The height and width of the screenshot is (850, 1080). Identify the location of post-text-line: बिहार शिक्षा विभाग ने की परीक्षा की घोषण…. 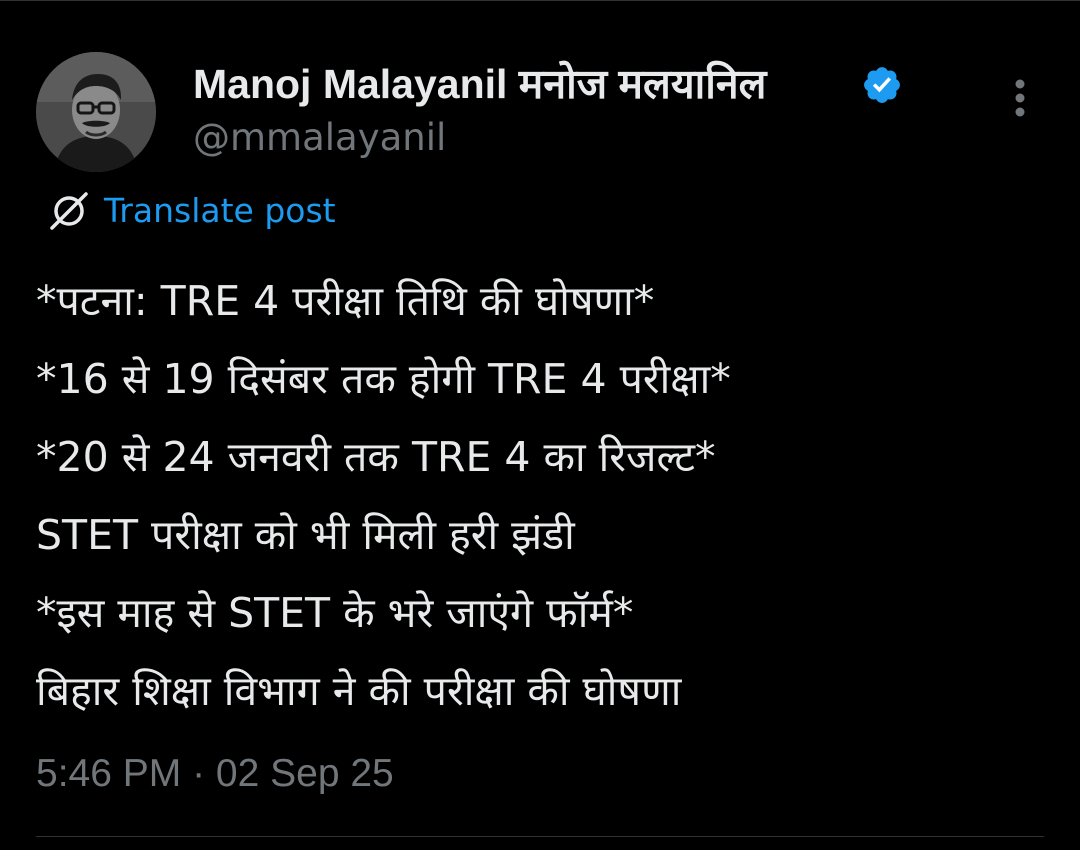
(359, 691).